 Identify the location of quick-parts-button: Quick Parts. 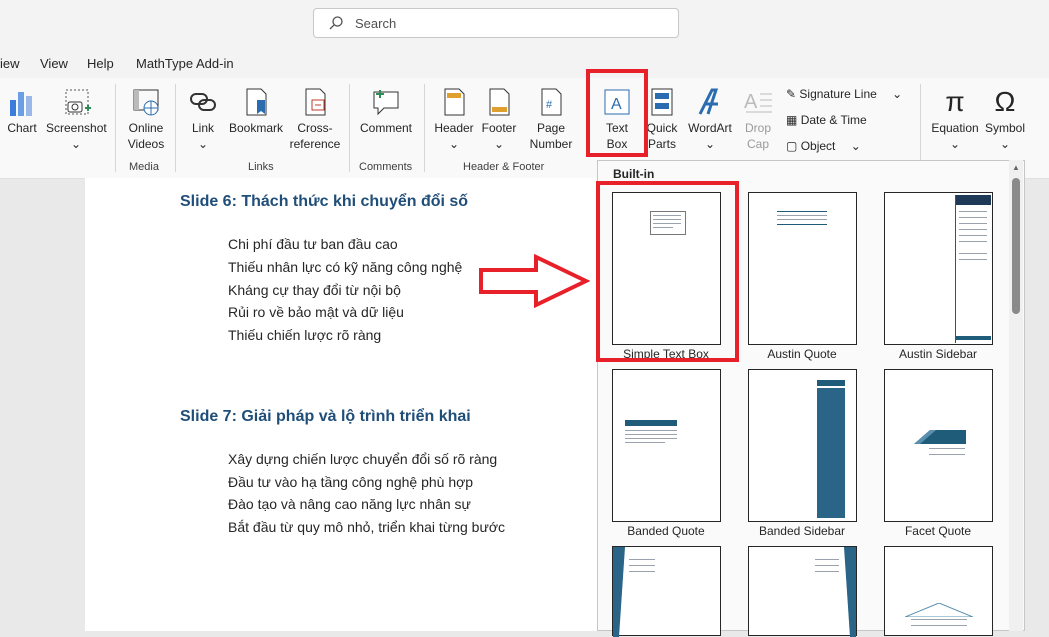
(662, 119).